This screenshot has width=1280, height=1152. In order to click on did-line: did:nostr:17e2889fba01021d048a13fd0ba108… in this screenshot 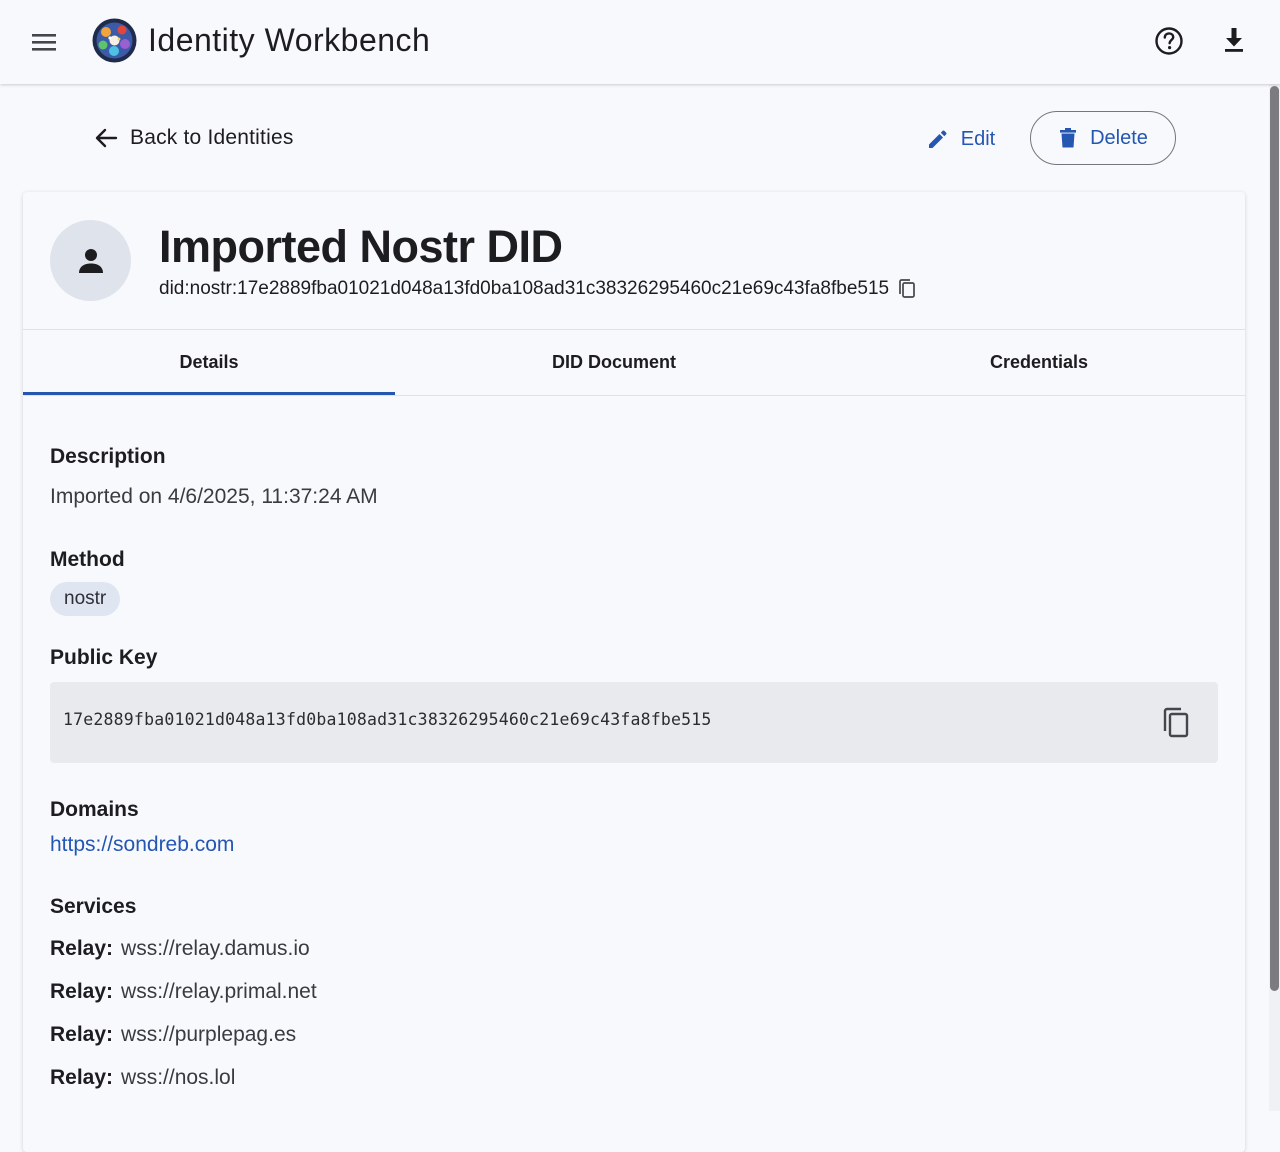, I will do `click(538, 289)`.